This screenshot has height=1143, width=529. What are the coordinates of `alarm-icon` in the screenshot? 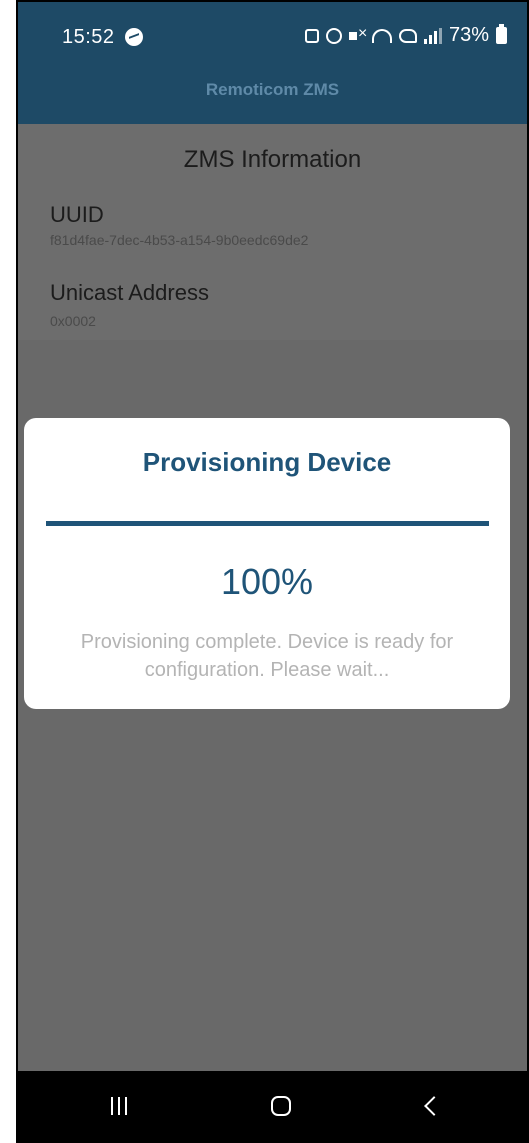 It's located at (333, 35).